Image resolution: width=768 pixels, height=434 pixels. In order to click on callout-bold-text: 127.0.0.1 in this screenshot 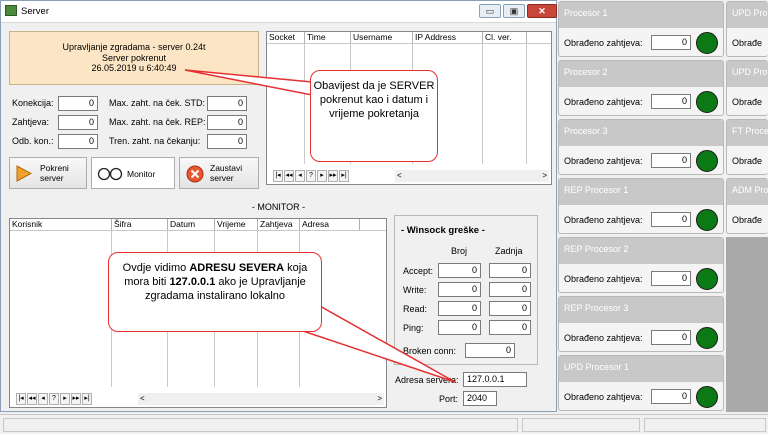, I will do `click(192, 282)`.